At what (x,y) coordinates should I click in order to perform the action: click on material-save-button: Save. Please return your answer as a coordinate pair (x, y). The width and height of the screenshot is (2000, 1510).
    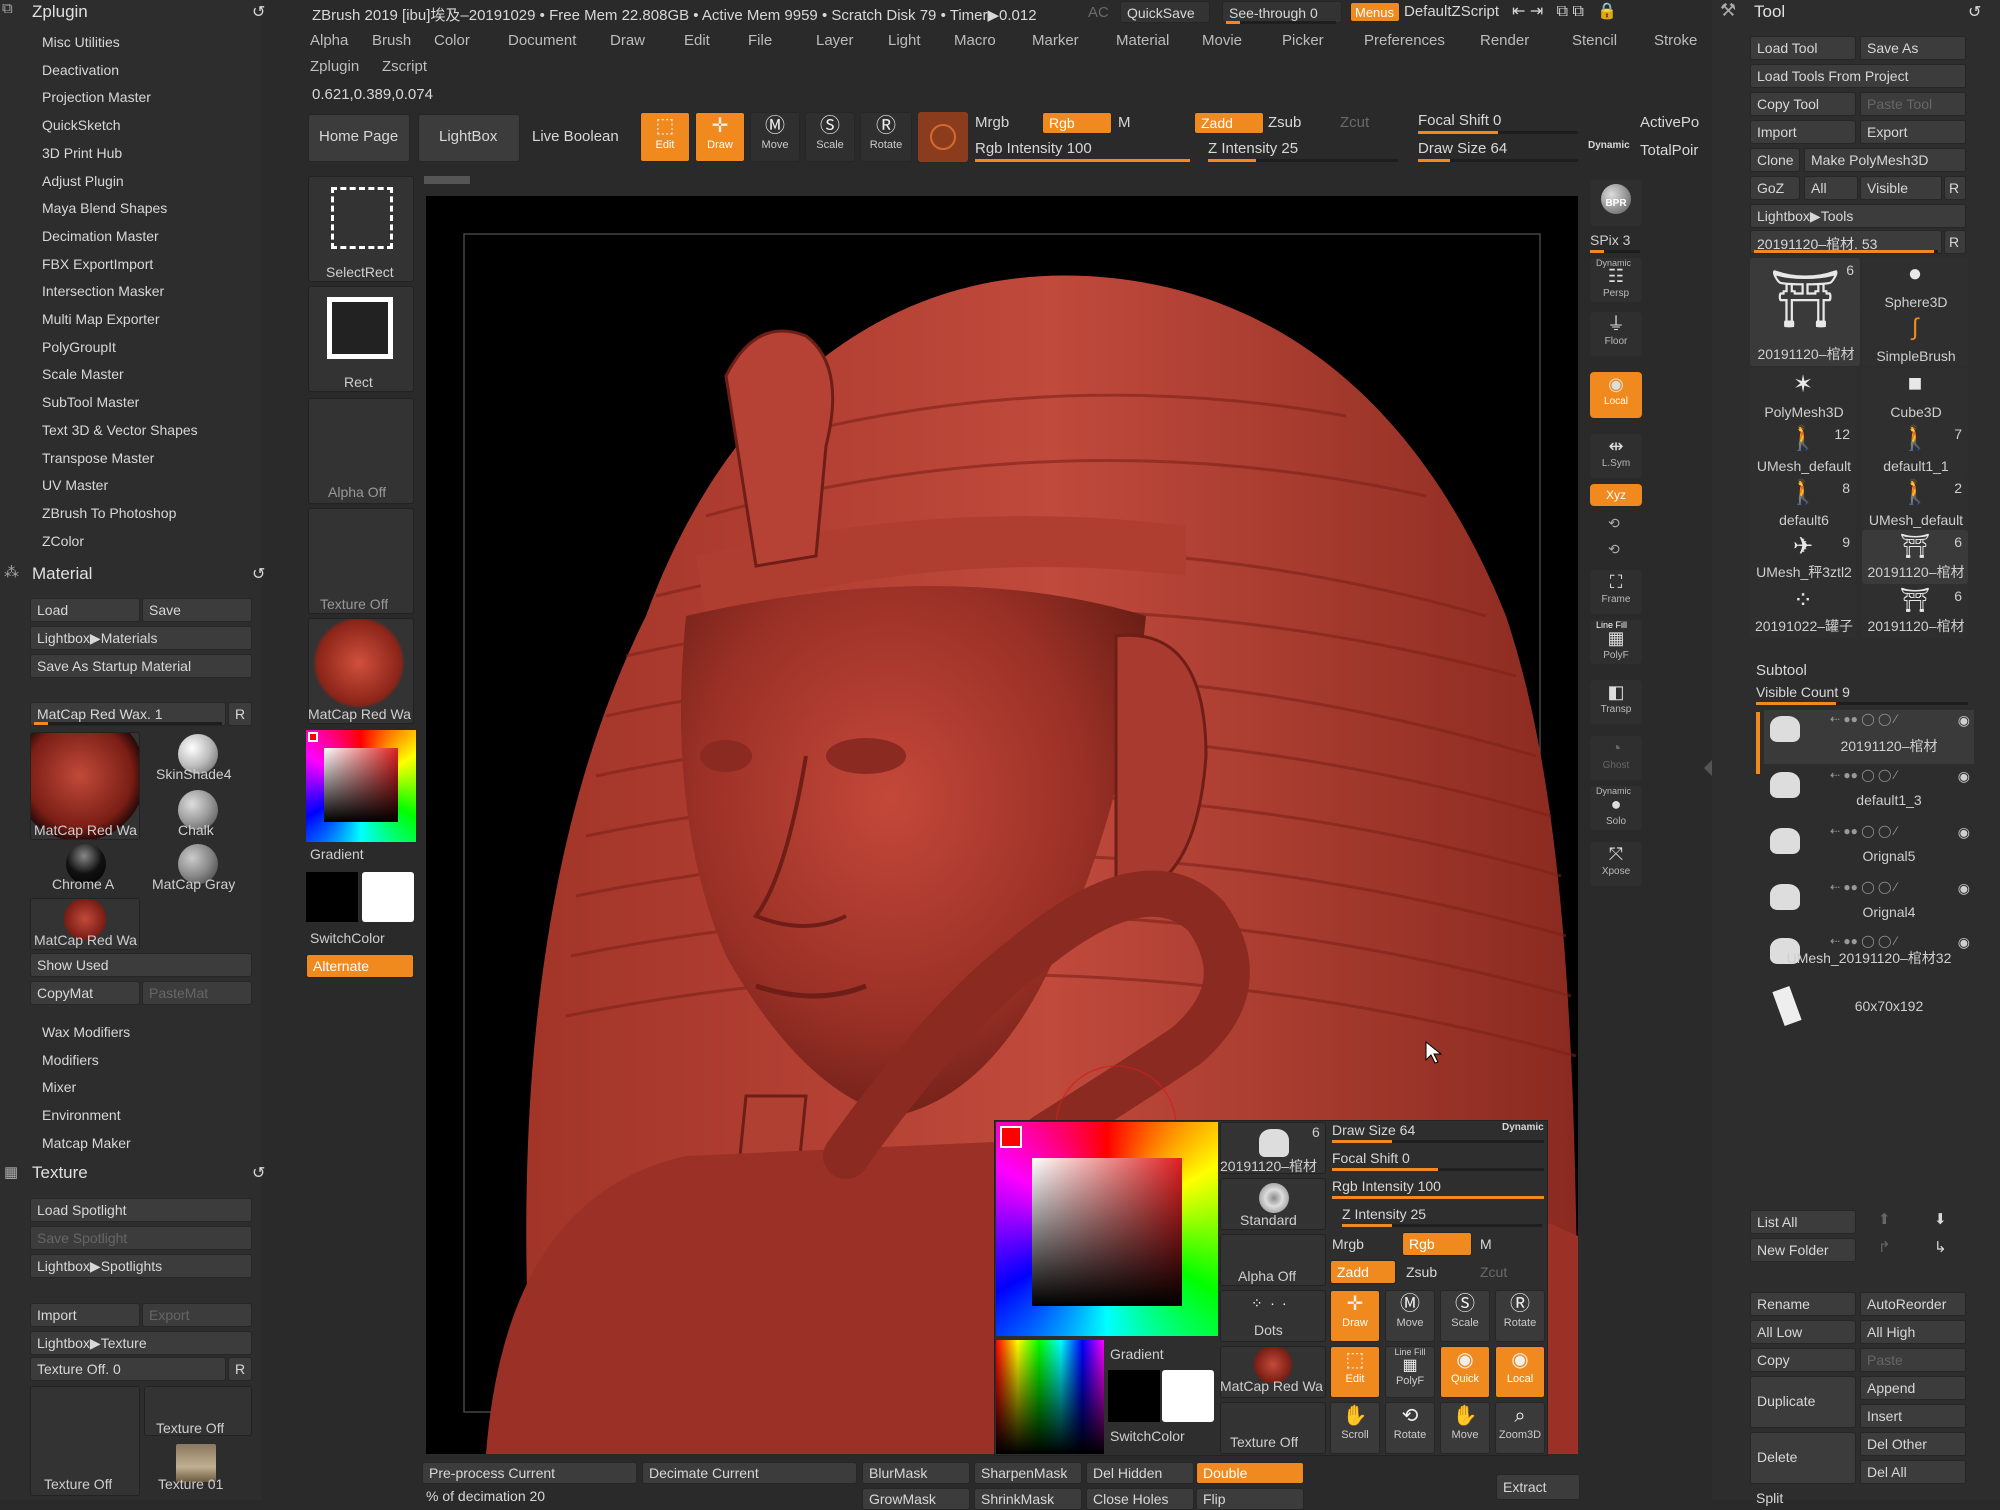
    Looking at the image, I should click on (197, 610).